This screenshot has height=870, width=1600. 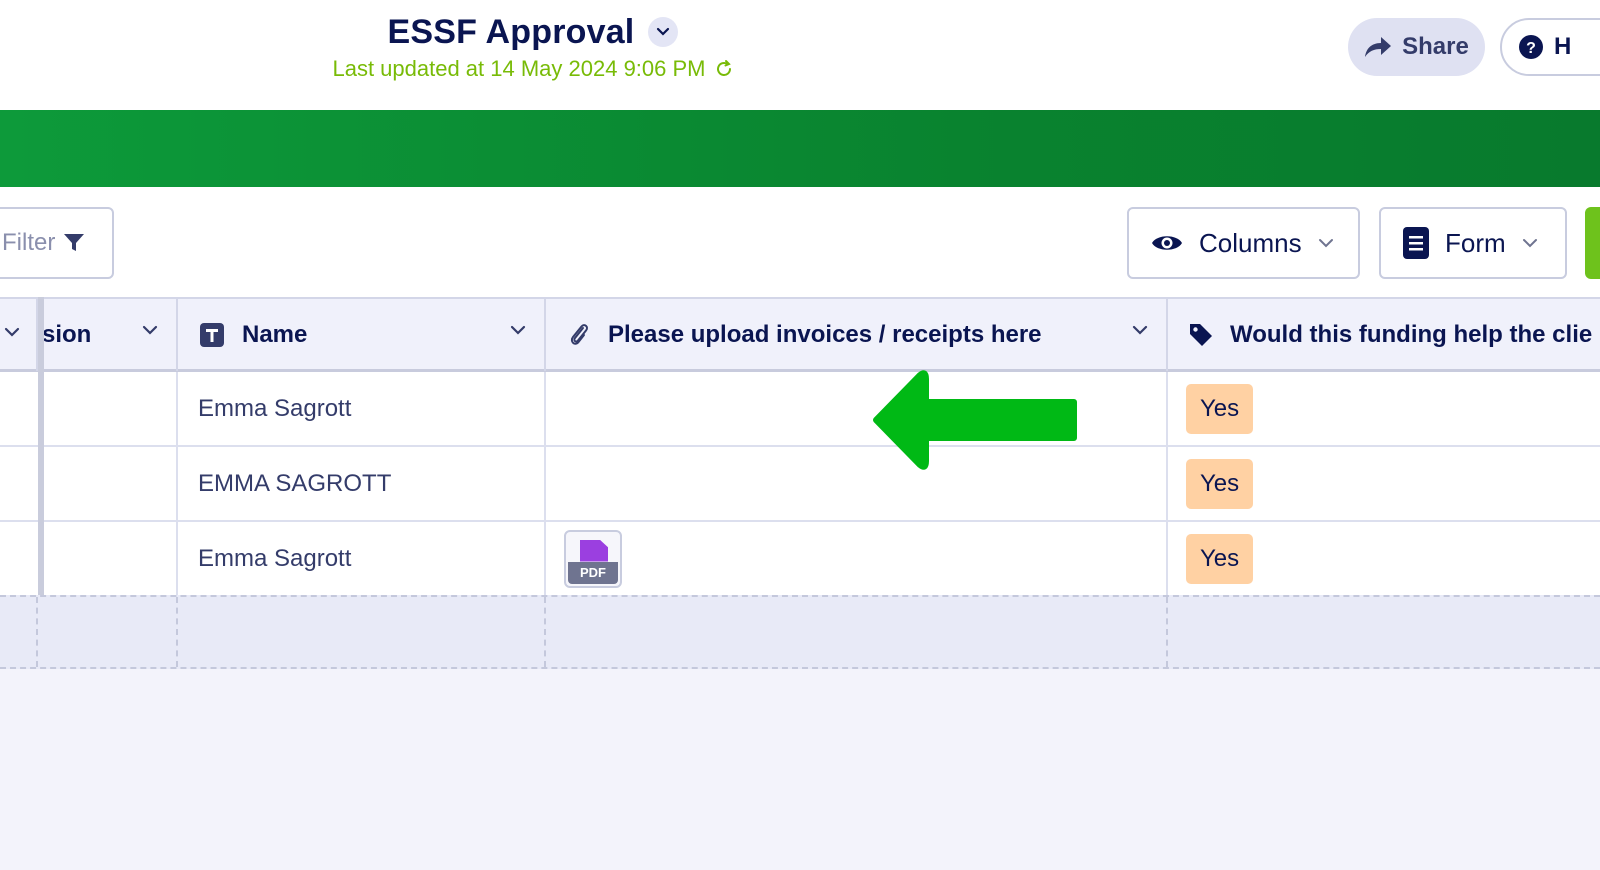 I want to click on name-cell: EMMA SAGROTT, so click(x=362, y=483).